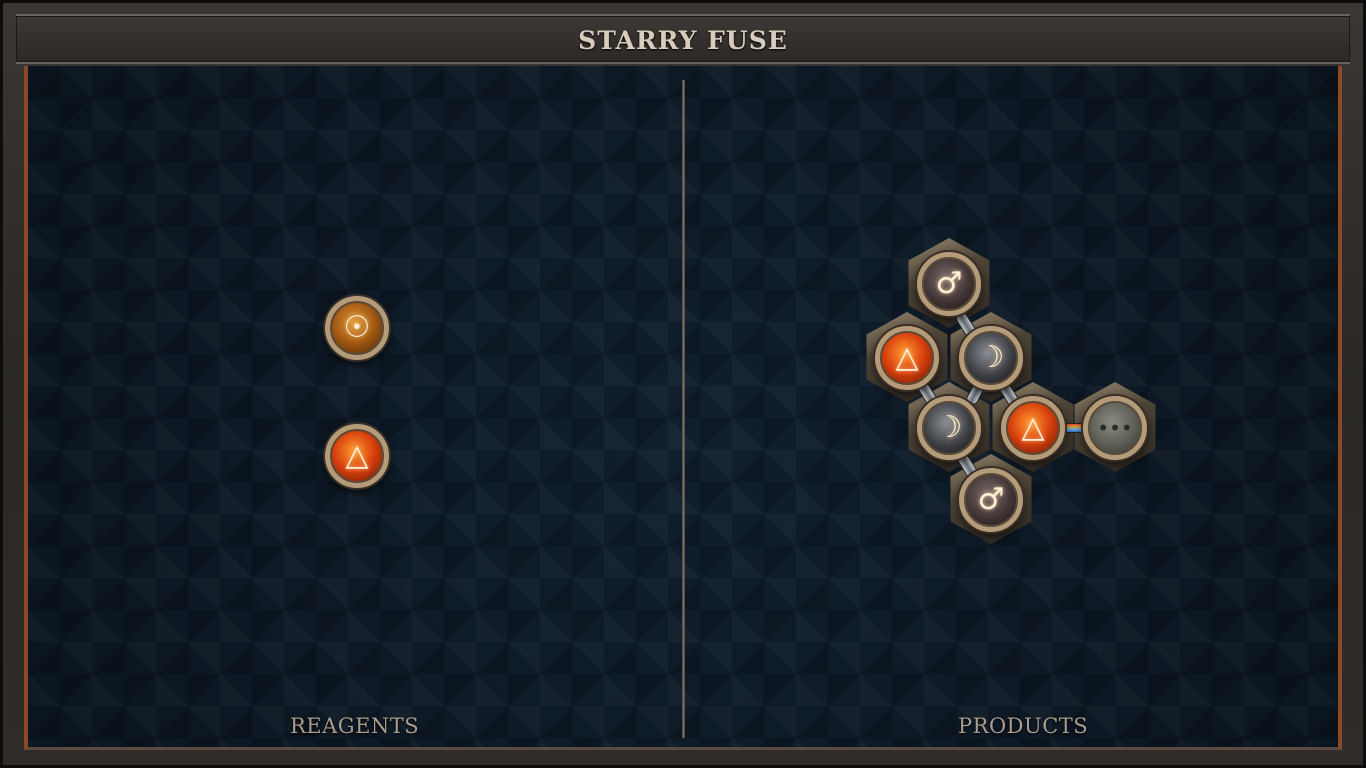  Describe the element at coordinates (1023, 726) in the screenshot. I see `products-label: PRODUCTS` at that location.